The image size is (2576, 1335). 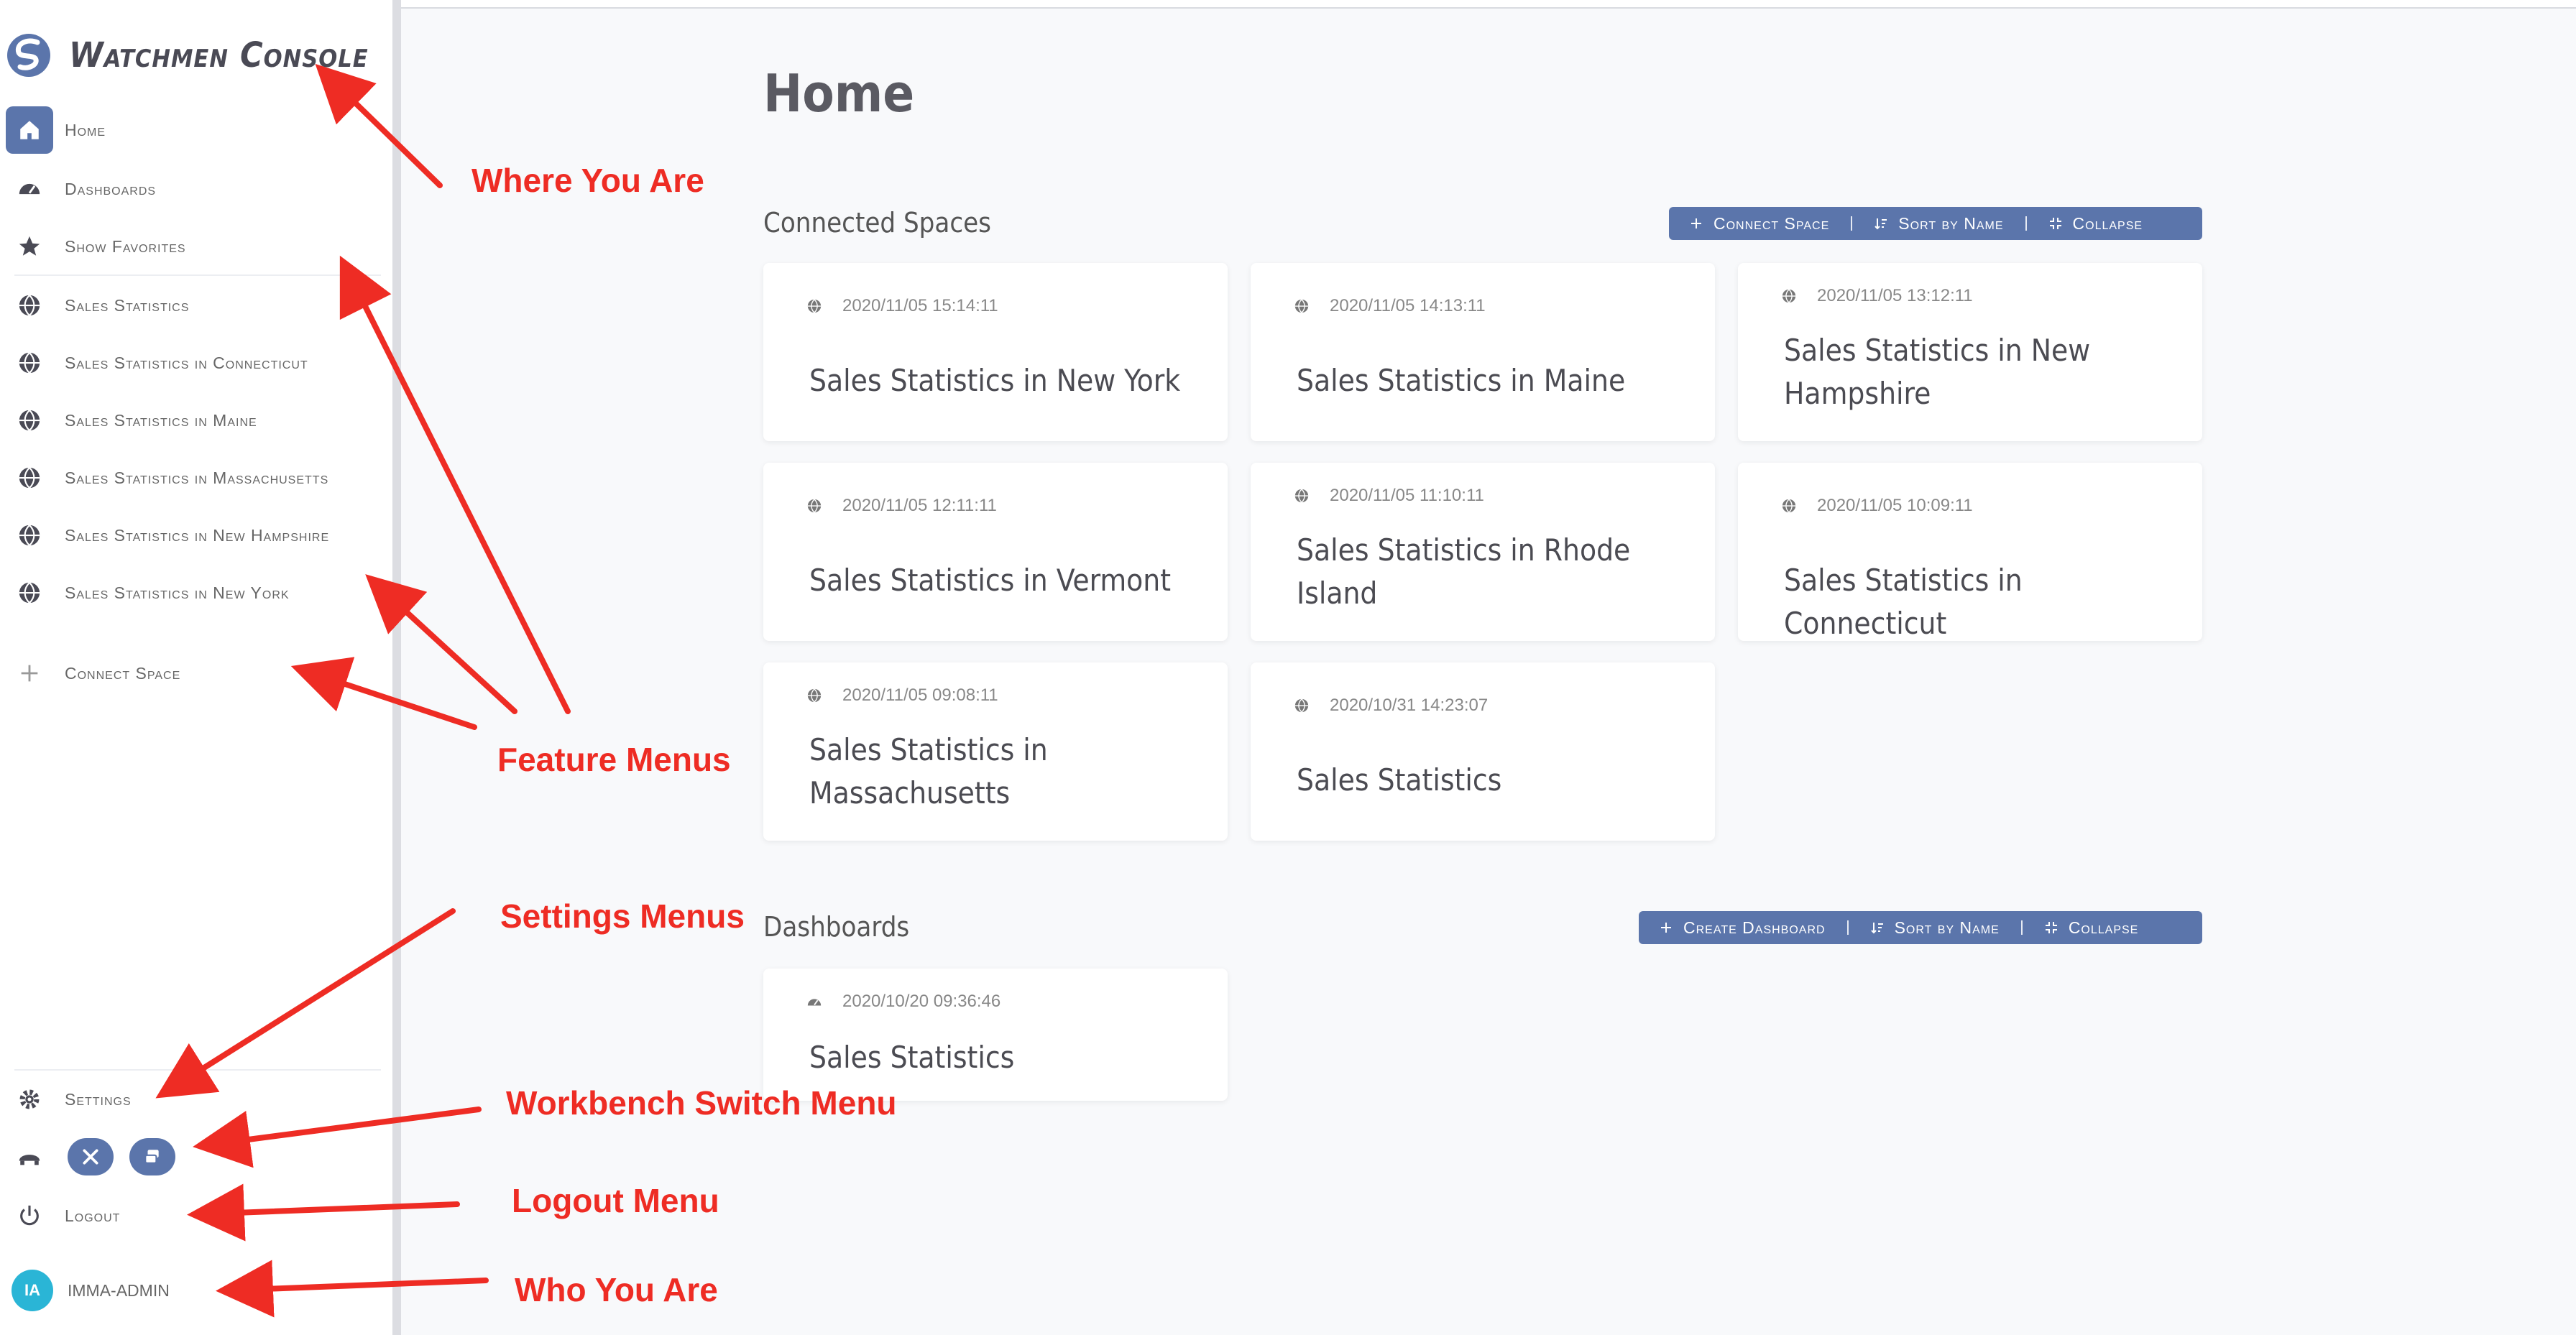 I want to click on sidebar-item-logout: Logout, so click(x=194, y=1216).